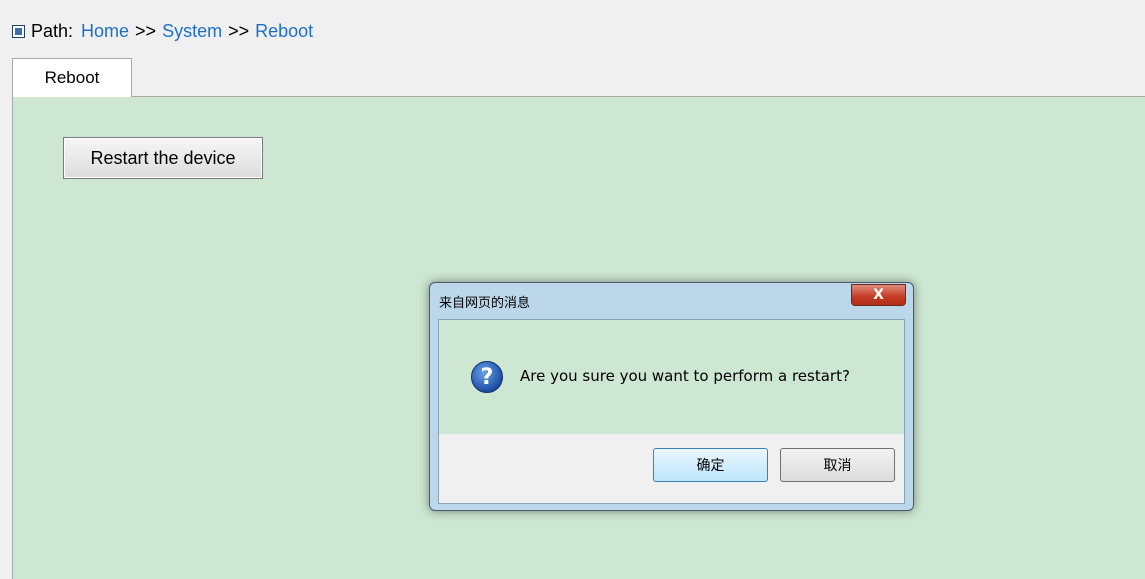 The width and height of the screenshot is (1145, 579). I want to click on ok-button-label: 确定, so click(710, 466).